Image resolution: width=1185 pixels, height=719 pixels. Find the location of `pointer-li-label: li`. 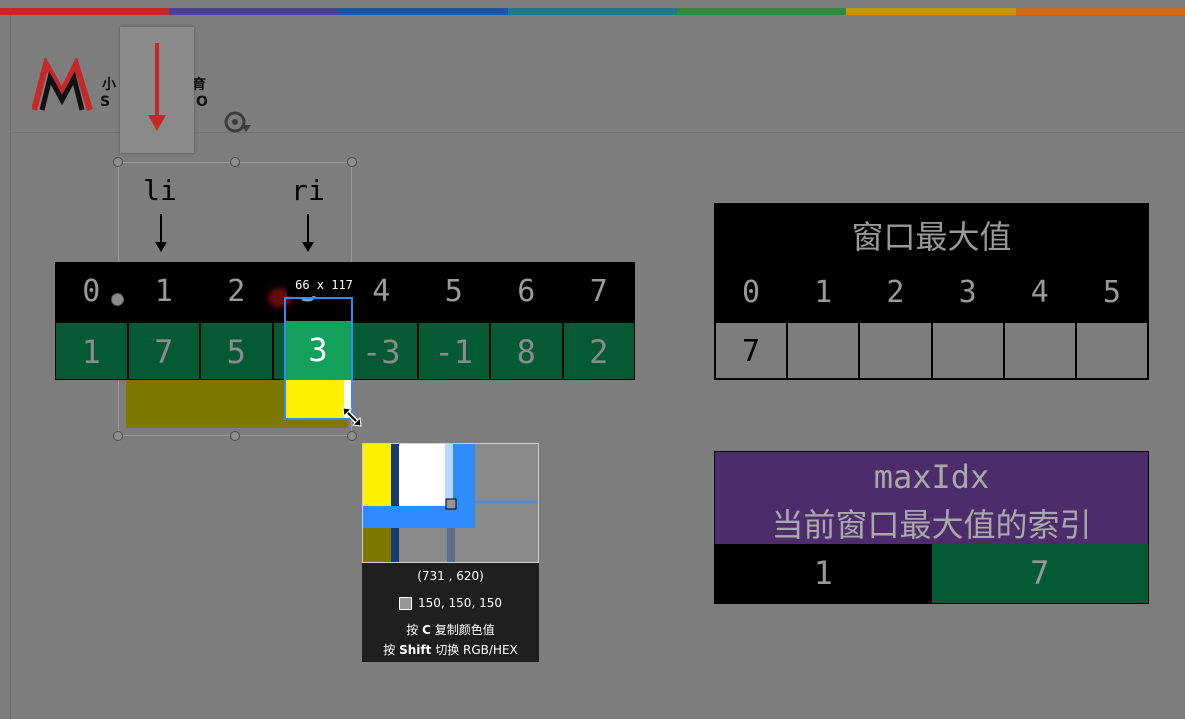

pointer-li-label: li is located at coordinates (160, 190).